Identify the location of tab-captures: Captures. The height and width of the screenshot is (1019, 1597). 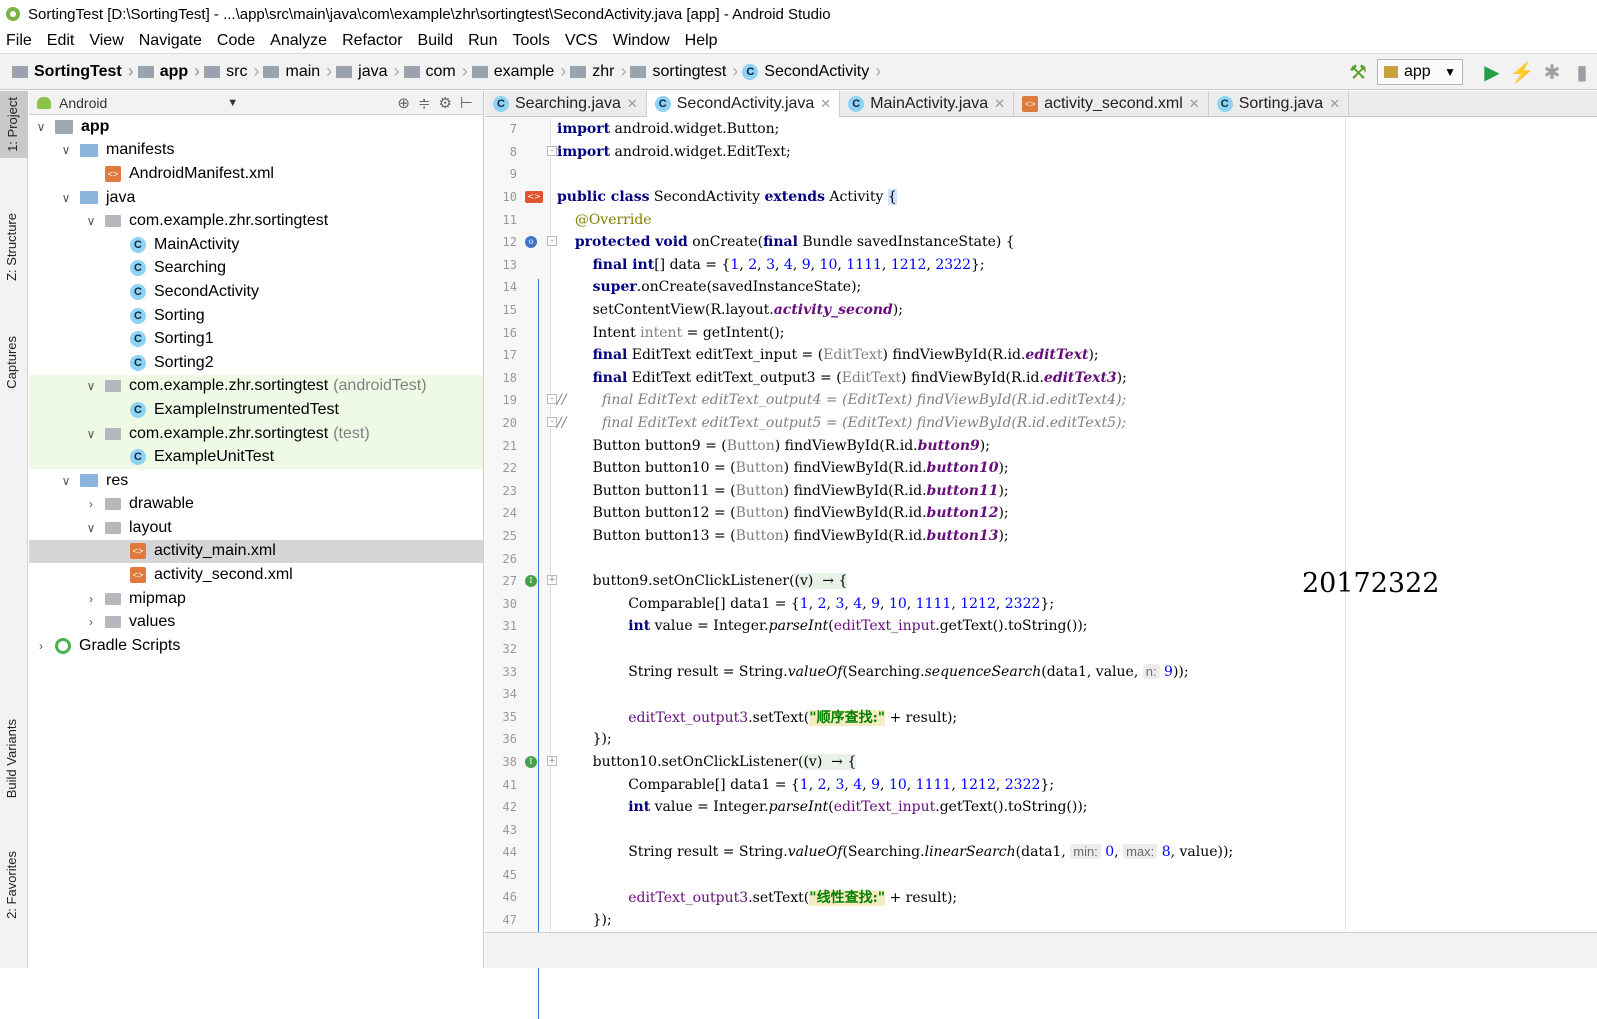
(11, 362).